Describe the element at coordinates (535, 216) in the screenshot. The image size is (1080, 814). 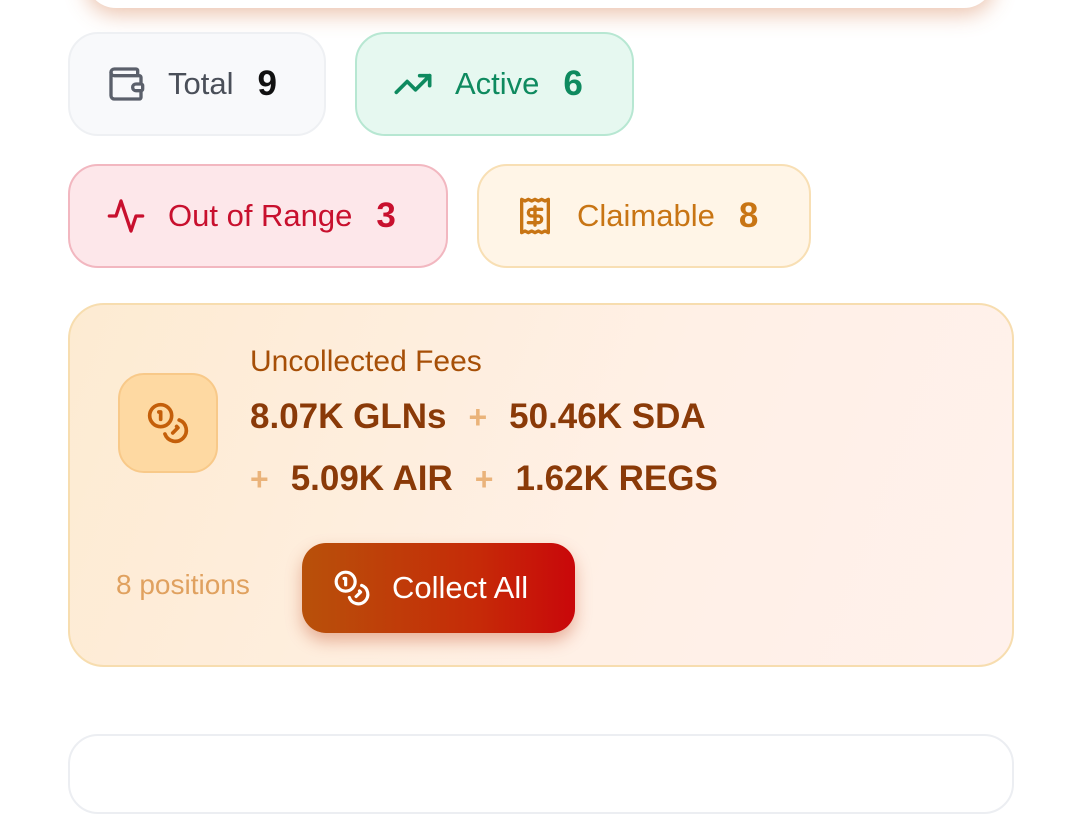
I see `receipt-dollar-icon` at that location.